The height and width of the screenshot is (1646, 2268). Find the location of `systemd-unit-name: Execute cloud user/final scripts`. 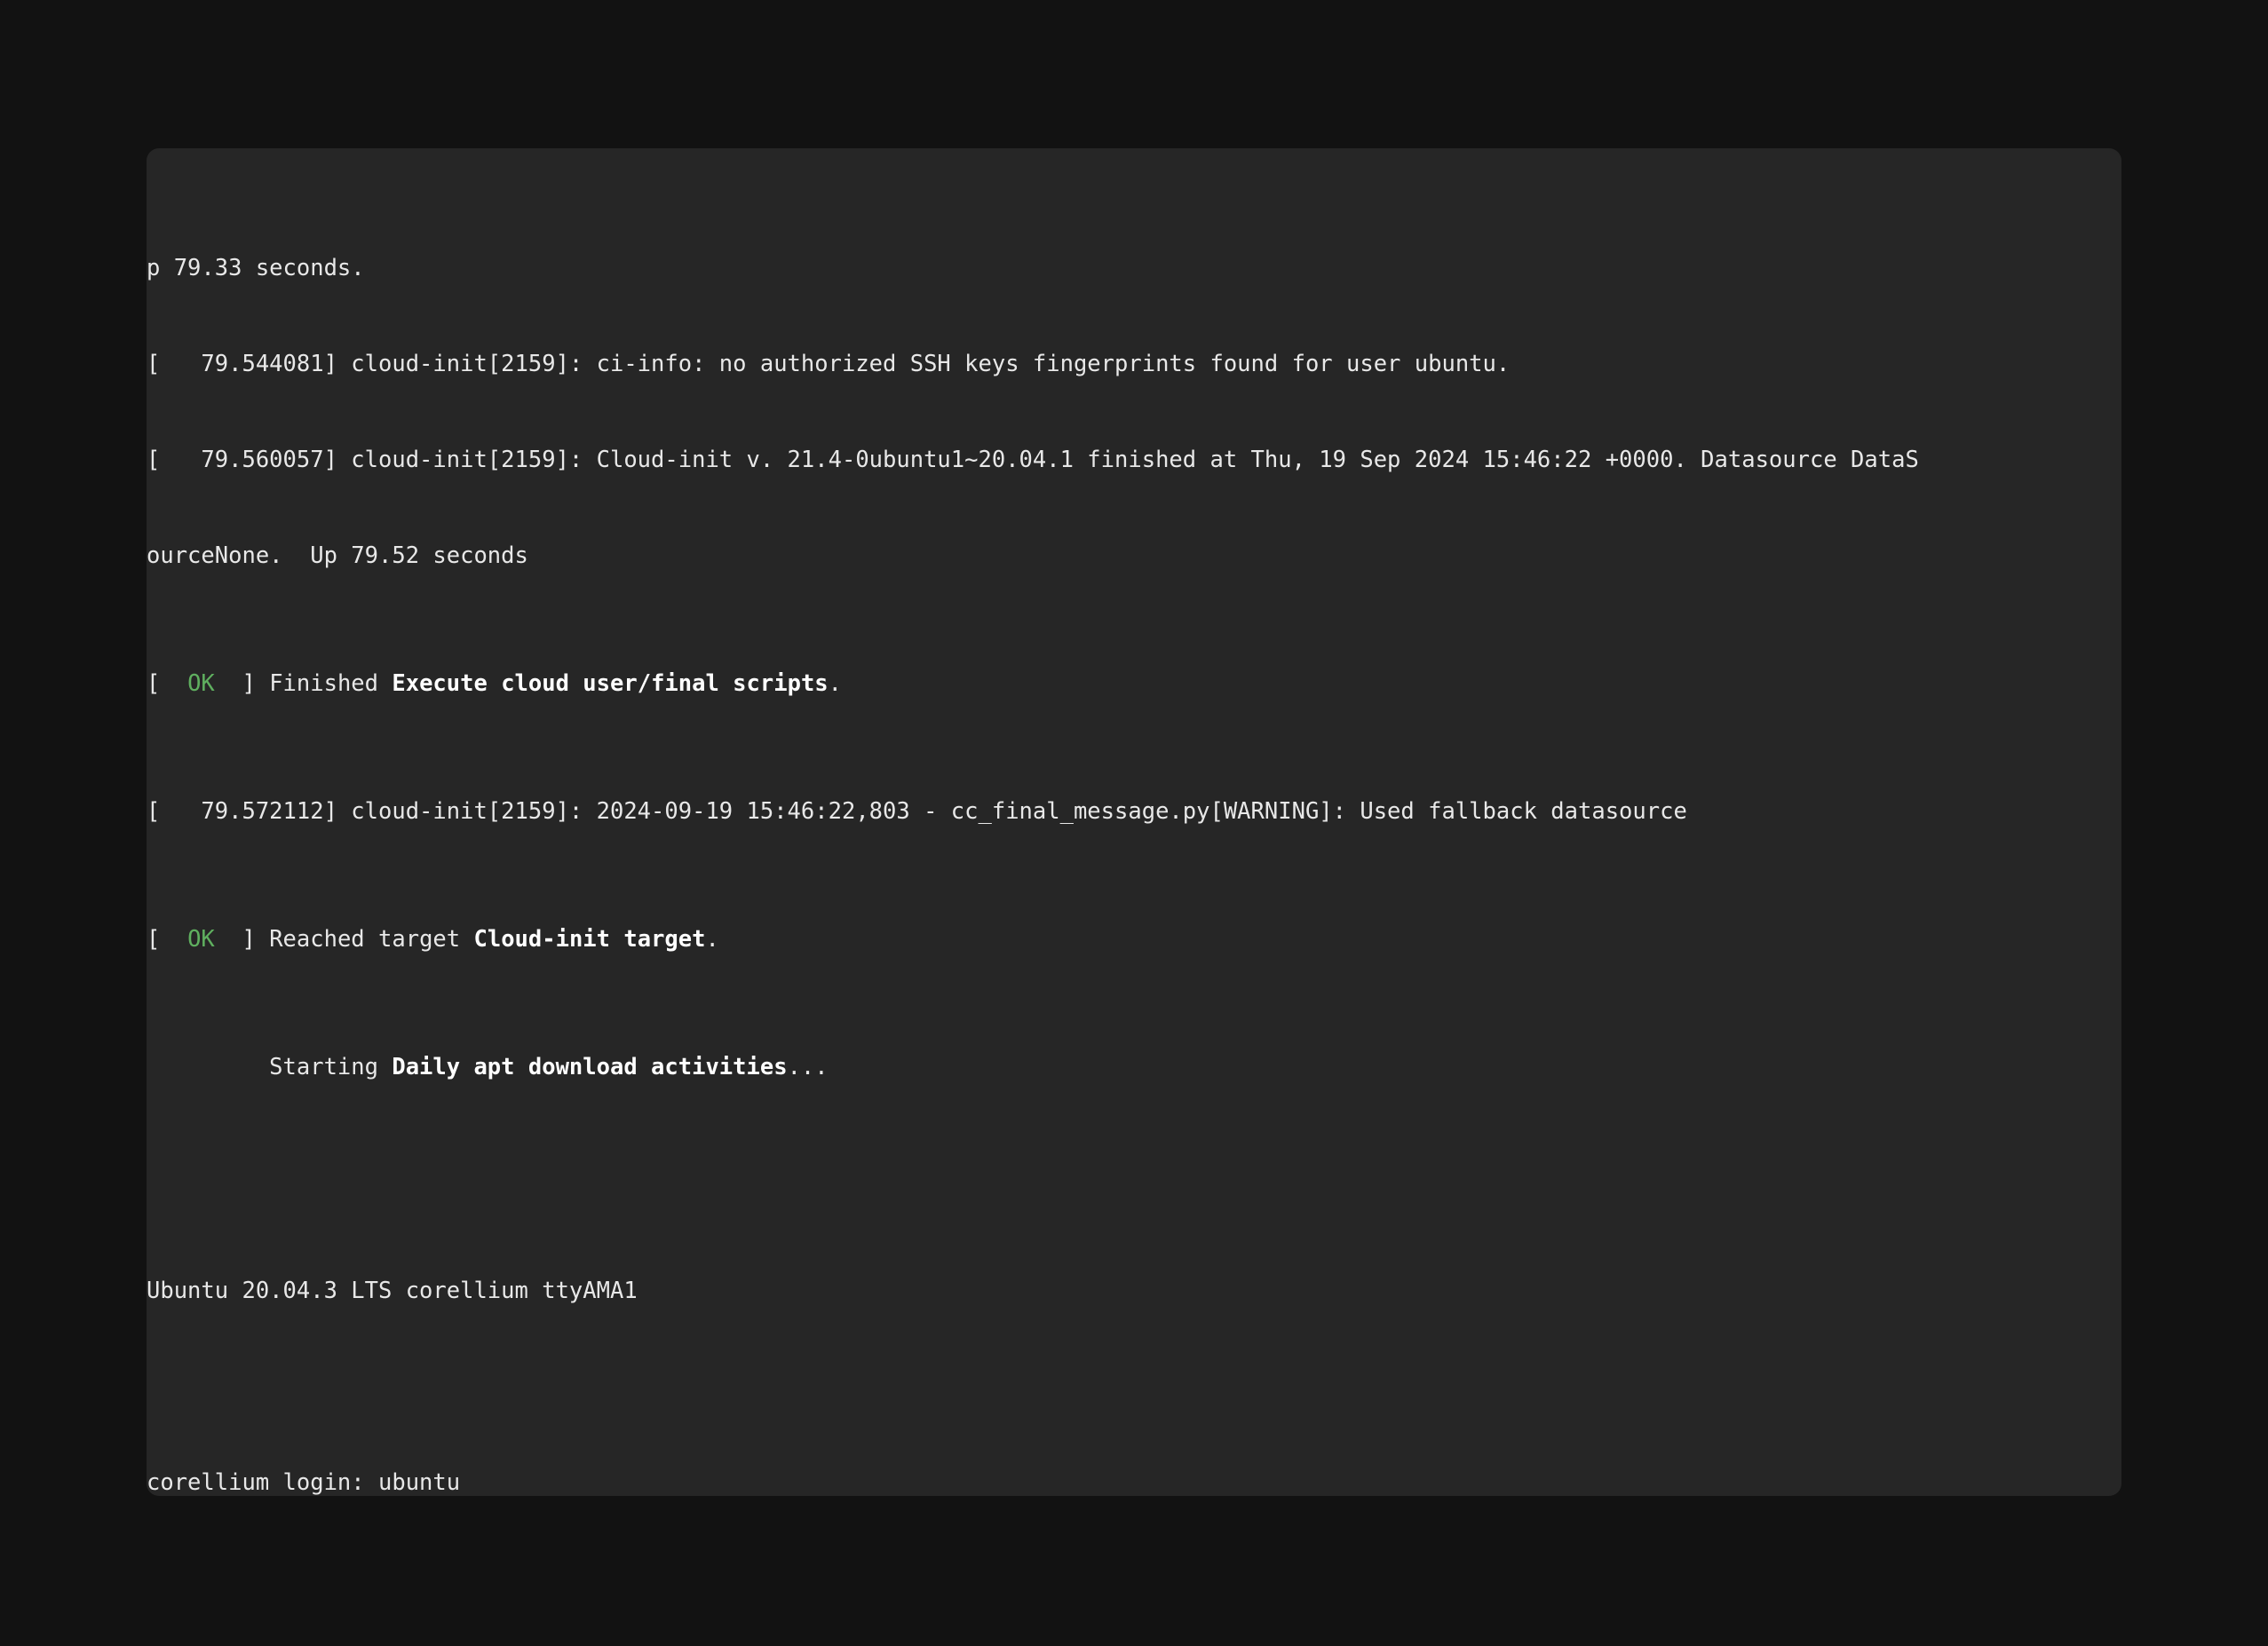

systemd-unit-name: Execute cloud user/final scripts is located at coordinates (610, 683).